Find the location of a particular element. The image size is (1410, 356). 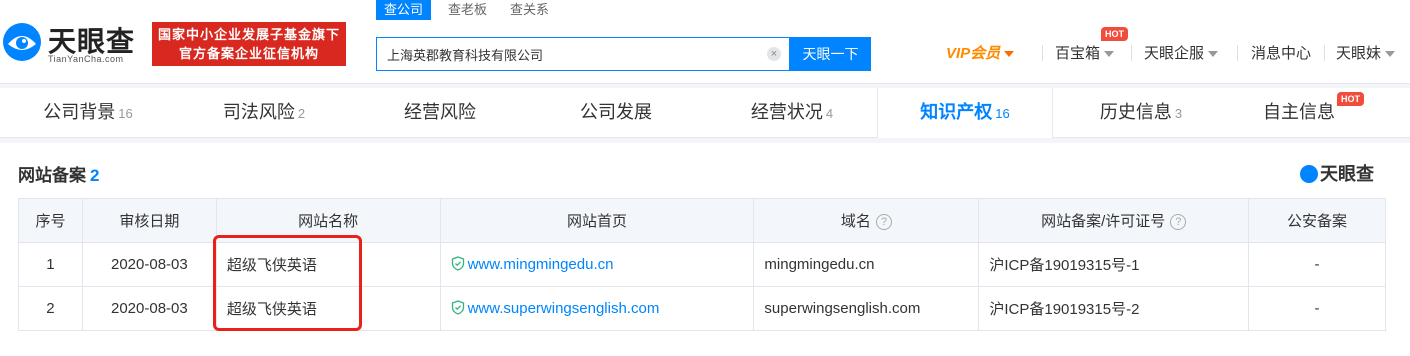

tab-label: 经营状况 is located at coordinates (786, 112).